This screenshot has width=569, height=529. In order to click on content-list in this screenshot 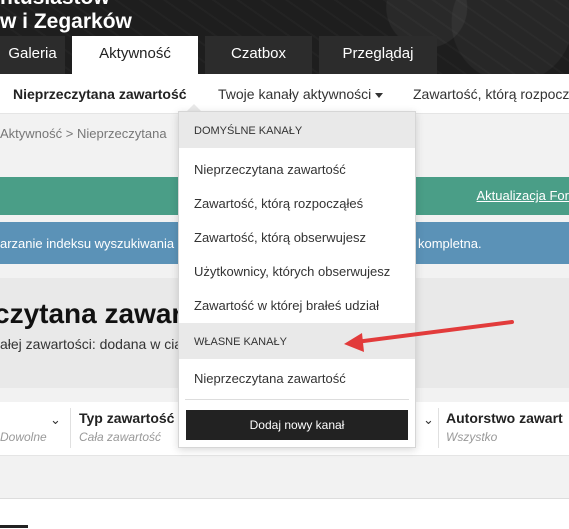, I will do `click(284, 513)`.